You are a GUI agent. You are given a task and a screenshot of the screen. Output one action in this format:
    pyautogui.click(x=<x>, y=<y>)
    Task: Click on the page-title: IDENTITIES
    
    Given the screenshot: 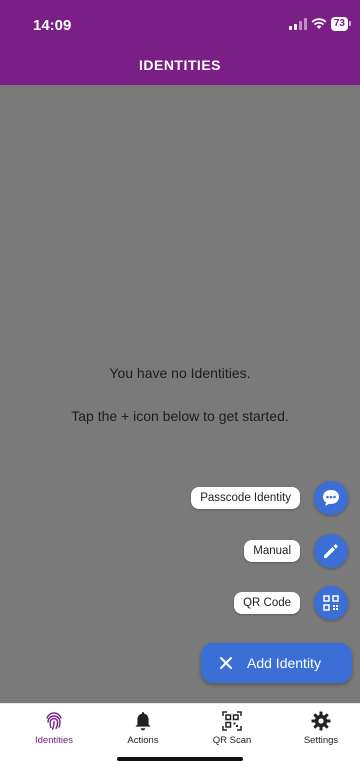 What is the action you would take?
    pyautogui.click(x=179, y=65)
    